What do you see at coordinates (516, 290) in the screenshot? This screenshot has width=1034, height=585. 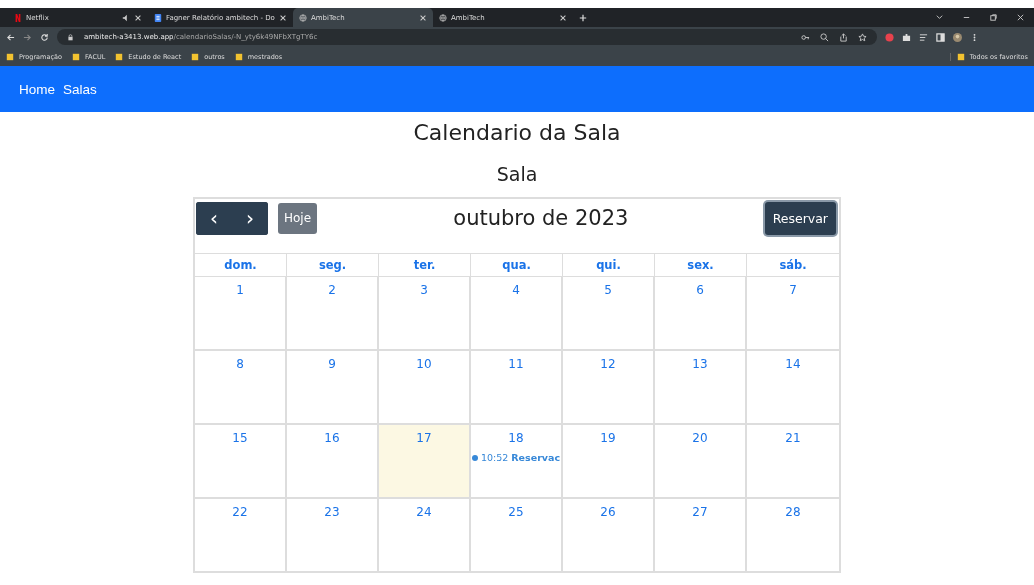 I see `day-number: 4` at bounding box center [516, 290].